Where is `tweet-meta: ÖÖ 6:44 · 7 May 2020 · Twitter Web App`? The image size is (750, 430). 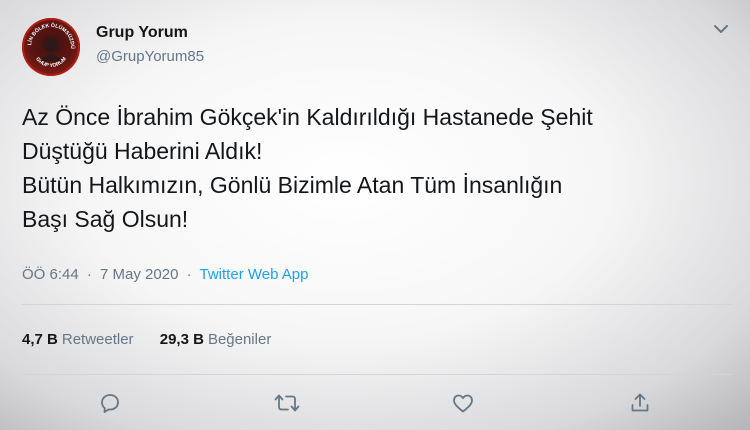
tweet-meta: ÖÖ 6:44 · 7 May 2020 · Twitter Web App is located at coordinates (165, 274).